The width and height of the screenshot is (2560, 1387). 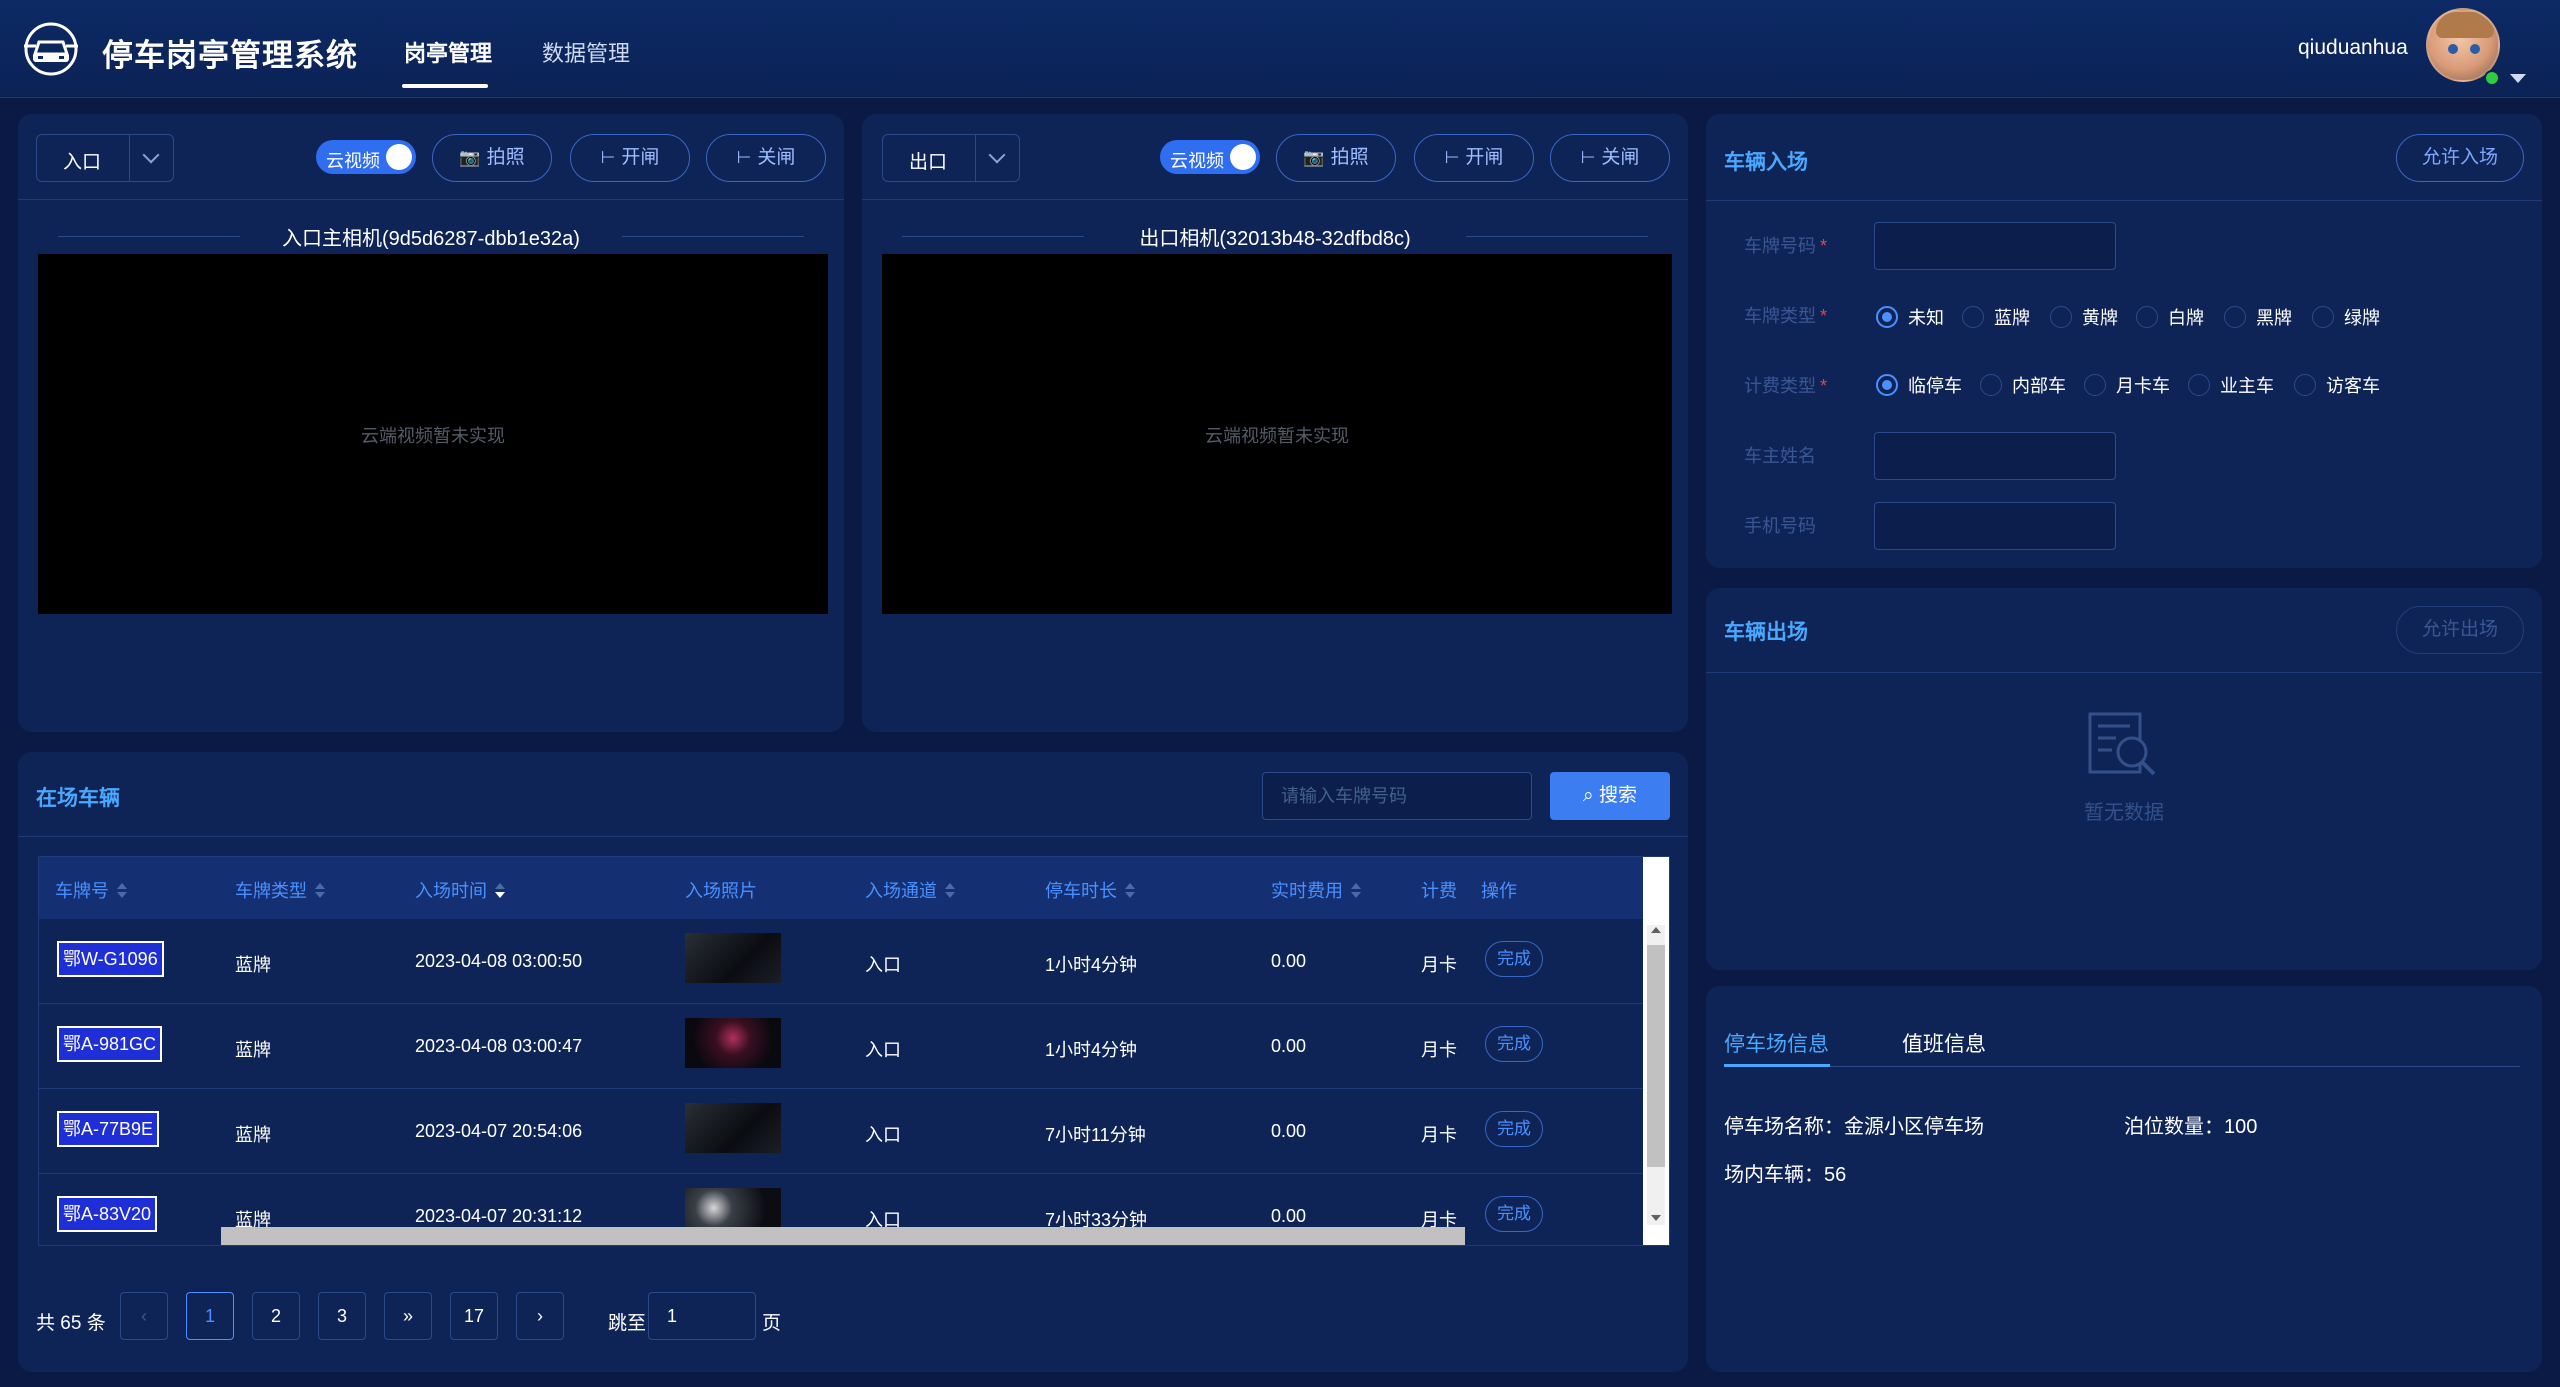 What do you see at coordinates (1786, 386) in the screenshot?
I see `billing-type-label: 计费类型 *` at bounding box center [1786, 386].